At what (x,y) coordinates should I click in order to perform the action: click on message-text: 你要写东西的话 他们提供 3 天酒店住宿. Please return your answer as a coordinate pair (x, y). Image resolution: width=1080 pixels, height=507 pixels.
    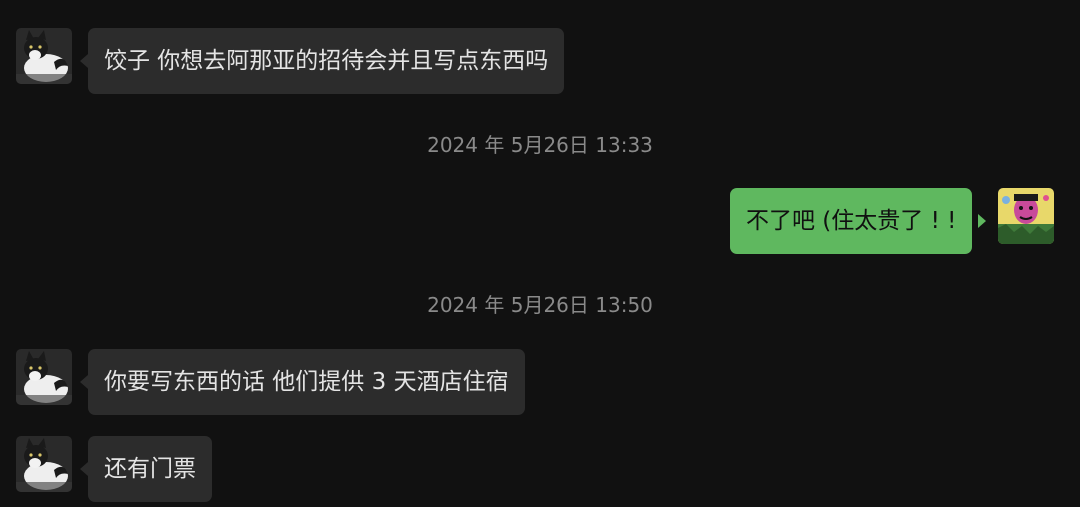
    Looking at the image, I should click on (306, 382).